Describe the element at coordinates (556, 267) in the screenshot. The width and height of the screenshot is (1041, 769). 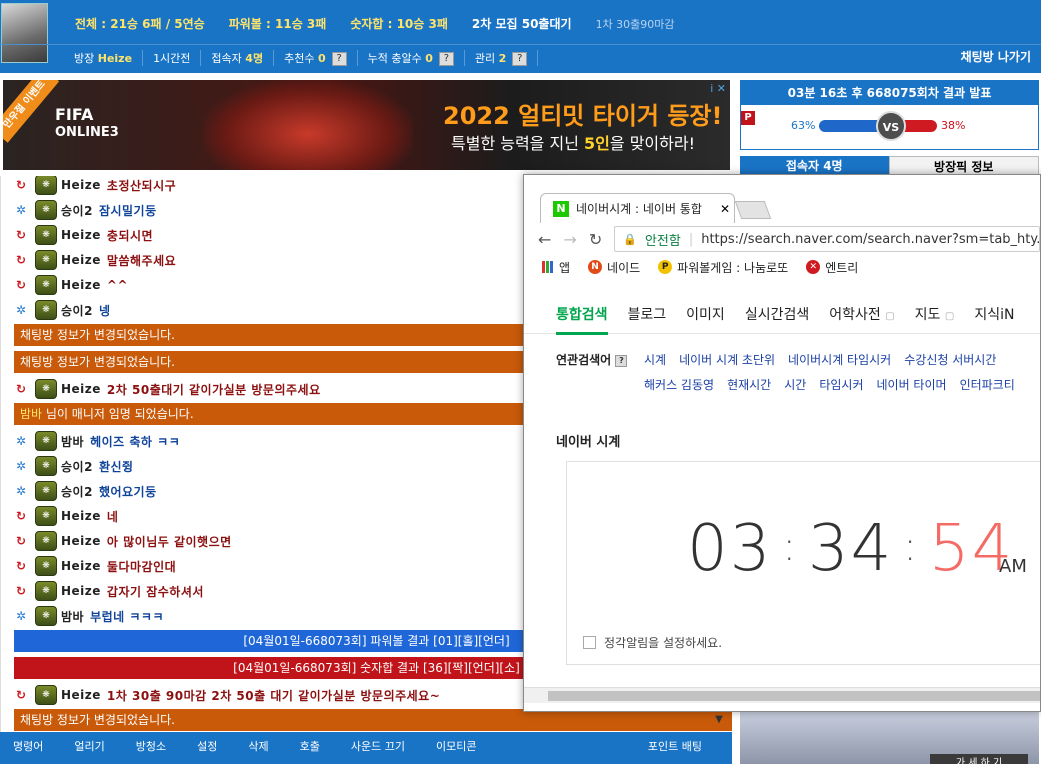
I see `bookmark-apps: 앱` at that location.